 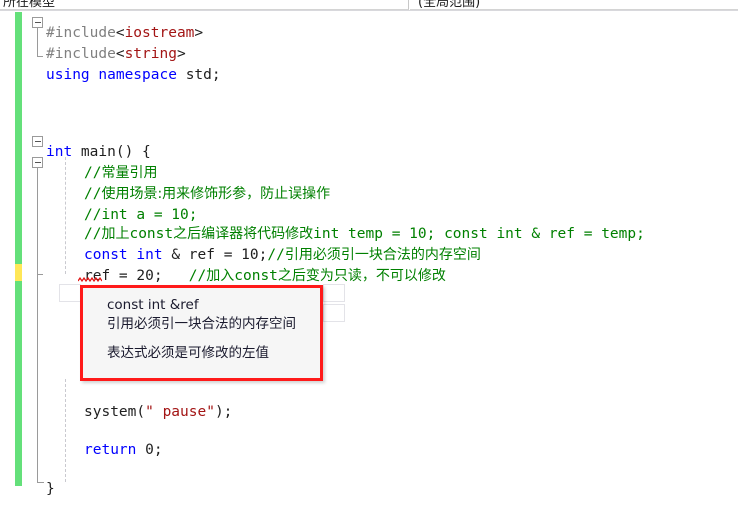 What do you see at coordinates (369, 412) in the screenshot?
I see `code-line: system(" pause");` at bounding box center [369, 412].